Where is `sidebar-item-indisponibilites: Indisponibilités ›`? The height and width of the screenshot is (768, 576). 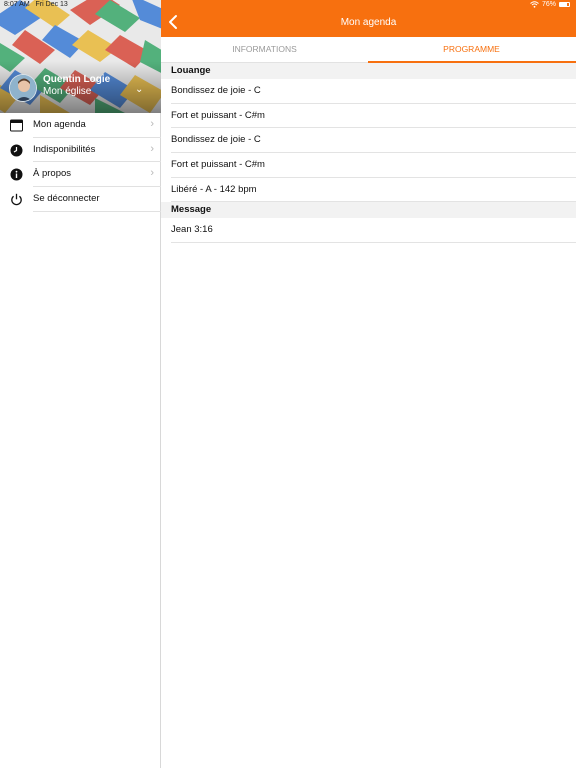
sidebar-item-indisponibilites: Indisponibilités › is located at coordinates (80, 150).